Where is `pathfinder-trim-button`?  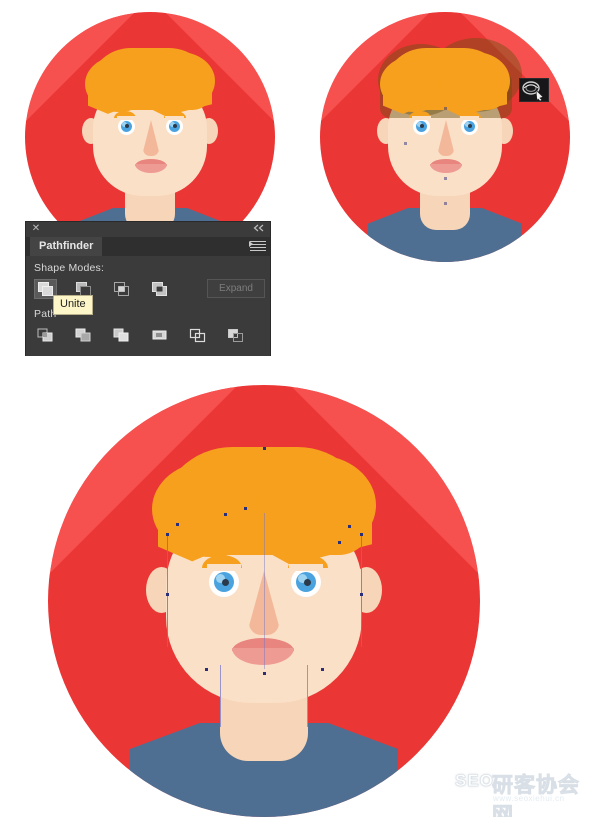
pathfinder-trim-button is located at coordinates (83, 335).